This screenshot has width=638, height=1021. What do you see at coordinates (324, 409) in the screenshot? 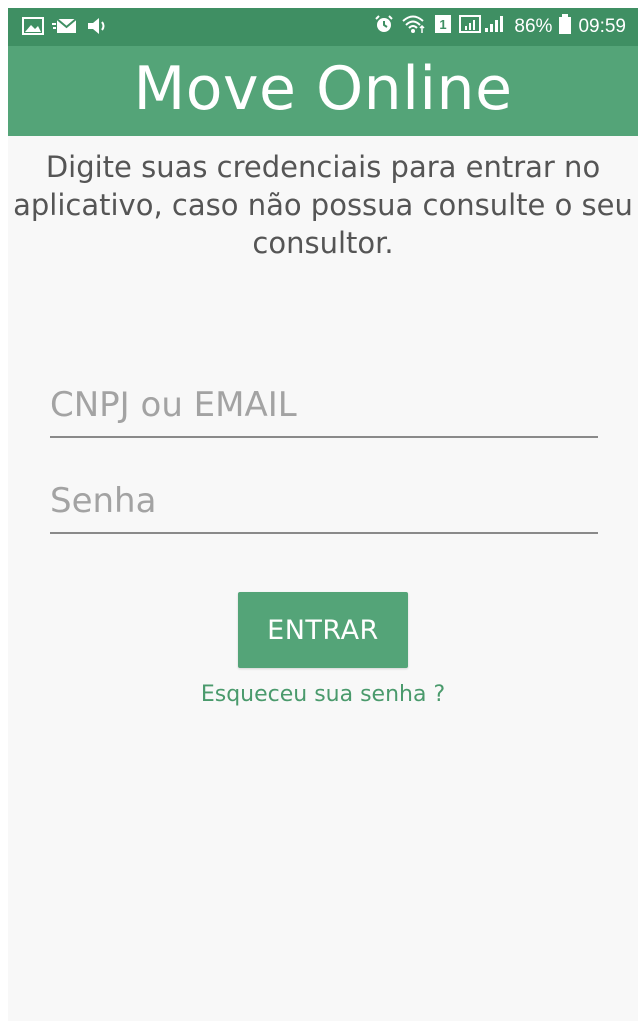
I see `email-field` at bounding box center [324, 409].